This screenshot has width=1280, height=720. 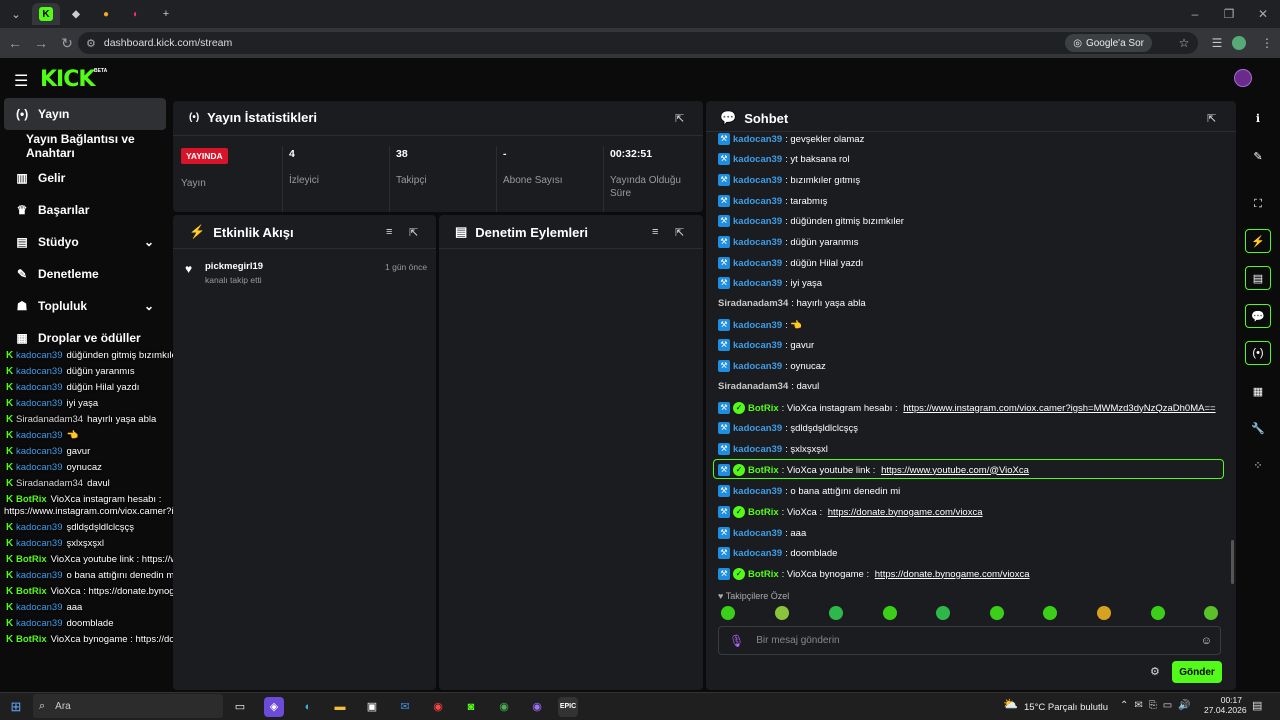 What do you see at coordinates (46, 14) in the screenshot?
I see `tab-kick: K` at bounding box center [46, 14].